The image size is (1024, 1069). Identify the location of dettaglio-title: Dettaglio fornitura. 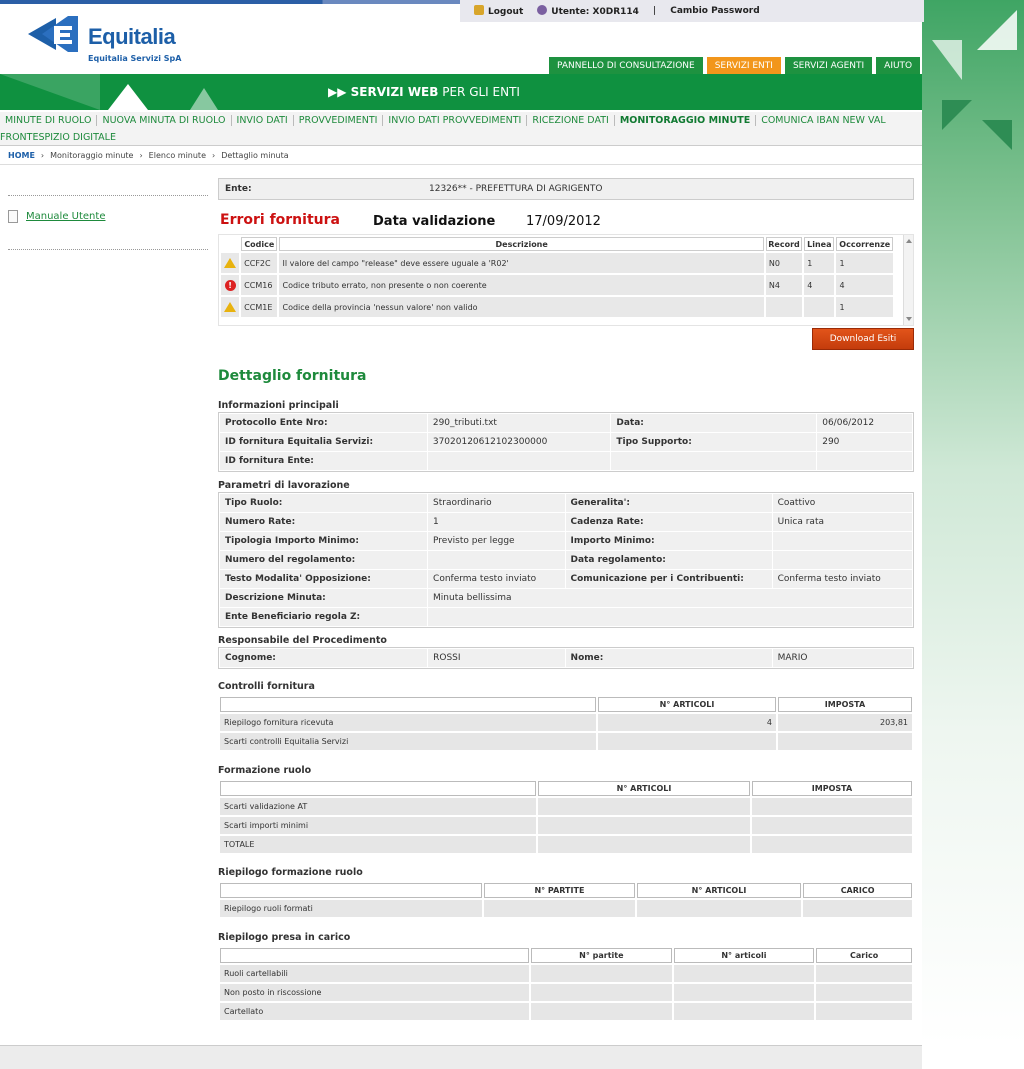
(292, 376).